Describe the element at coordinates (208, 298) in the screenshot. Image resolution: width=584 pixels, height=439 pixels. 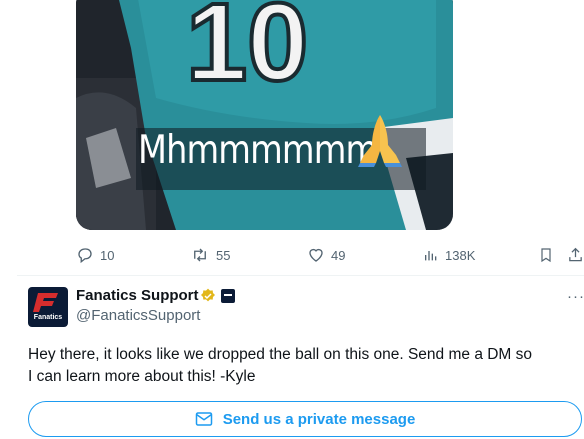
I see `verified-badge-icon` at that location.